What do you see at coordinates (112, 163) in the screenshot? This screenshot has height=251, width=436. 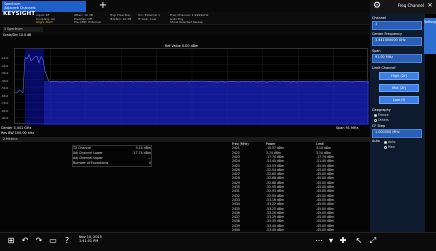 I see `metric-row: Number of Exceptions 0` at bounding box center [112, 163].